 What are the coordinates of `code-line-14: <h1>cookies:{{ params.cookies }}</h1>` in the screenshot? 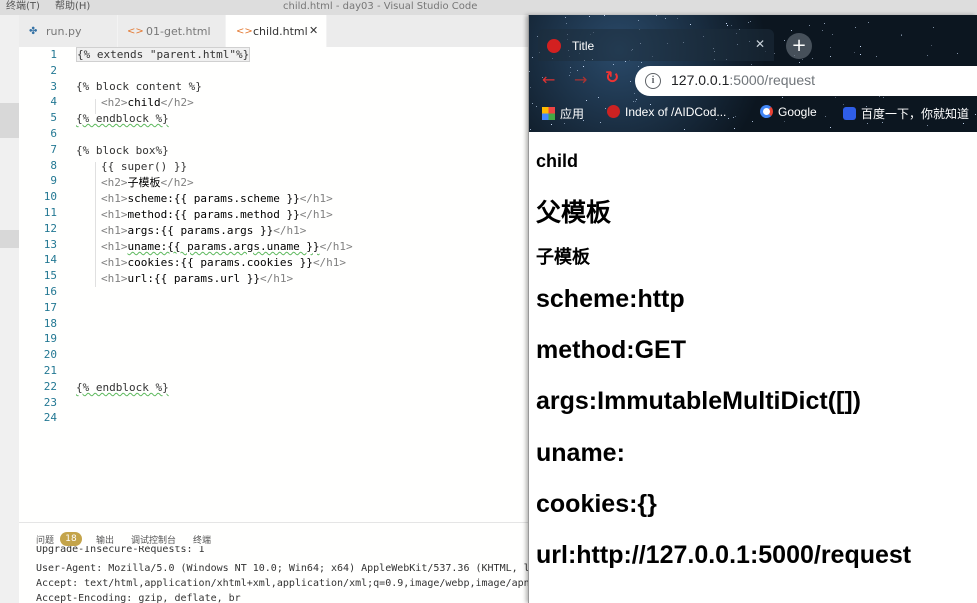 It's located at (223, 262).